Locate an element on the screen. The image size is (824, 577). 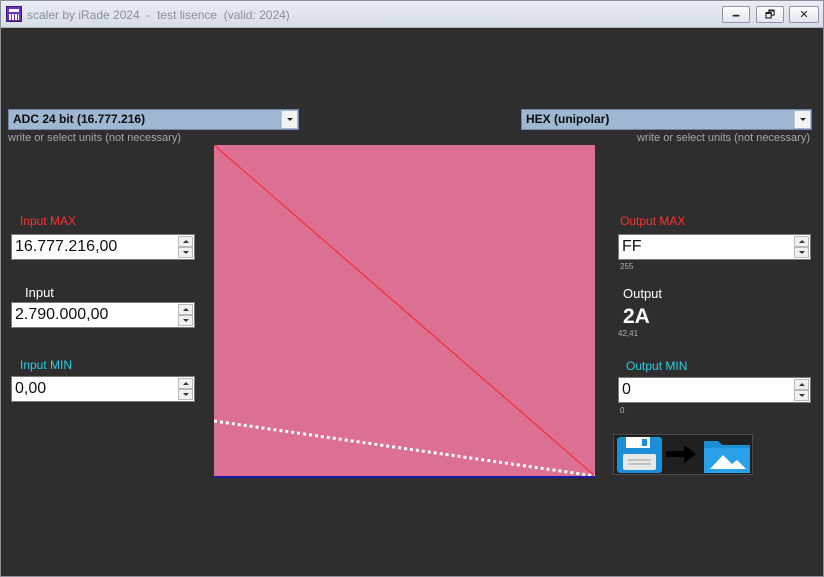
target-type-value: HEX (unipolar) is located at coordinates (568, 119).